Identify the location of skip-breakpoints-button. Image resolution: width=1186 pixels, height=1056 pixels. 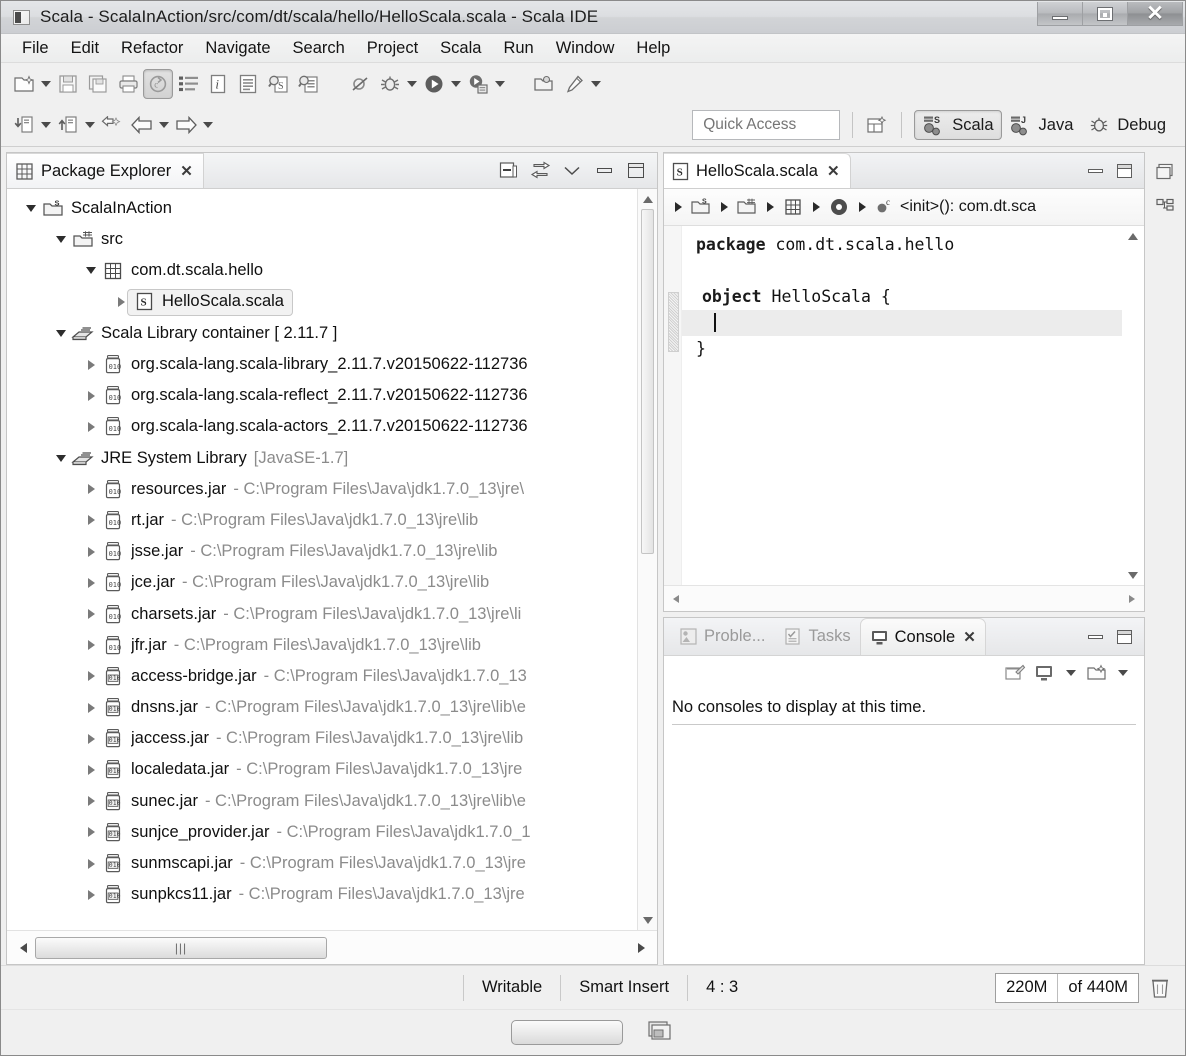
(360, 84).